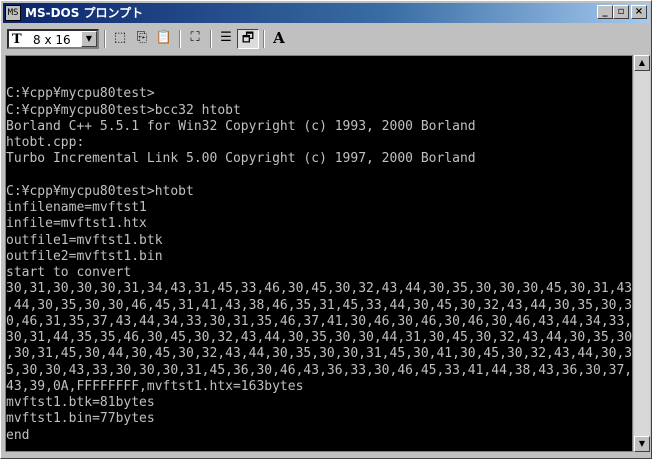 This screenshot has height=459, width=652. Describe the element at coordinates (642, 63) in the screenshot. I see `scroll-up-button: ▲` at that location.